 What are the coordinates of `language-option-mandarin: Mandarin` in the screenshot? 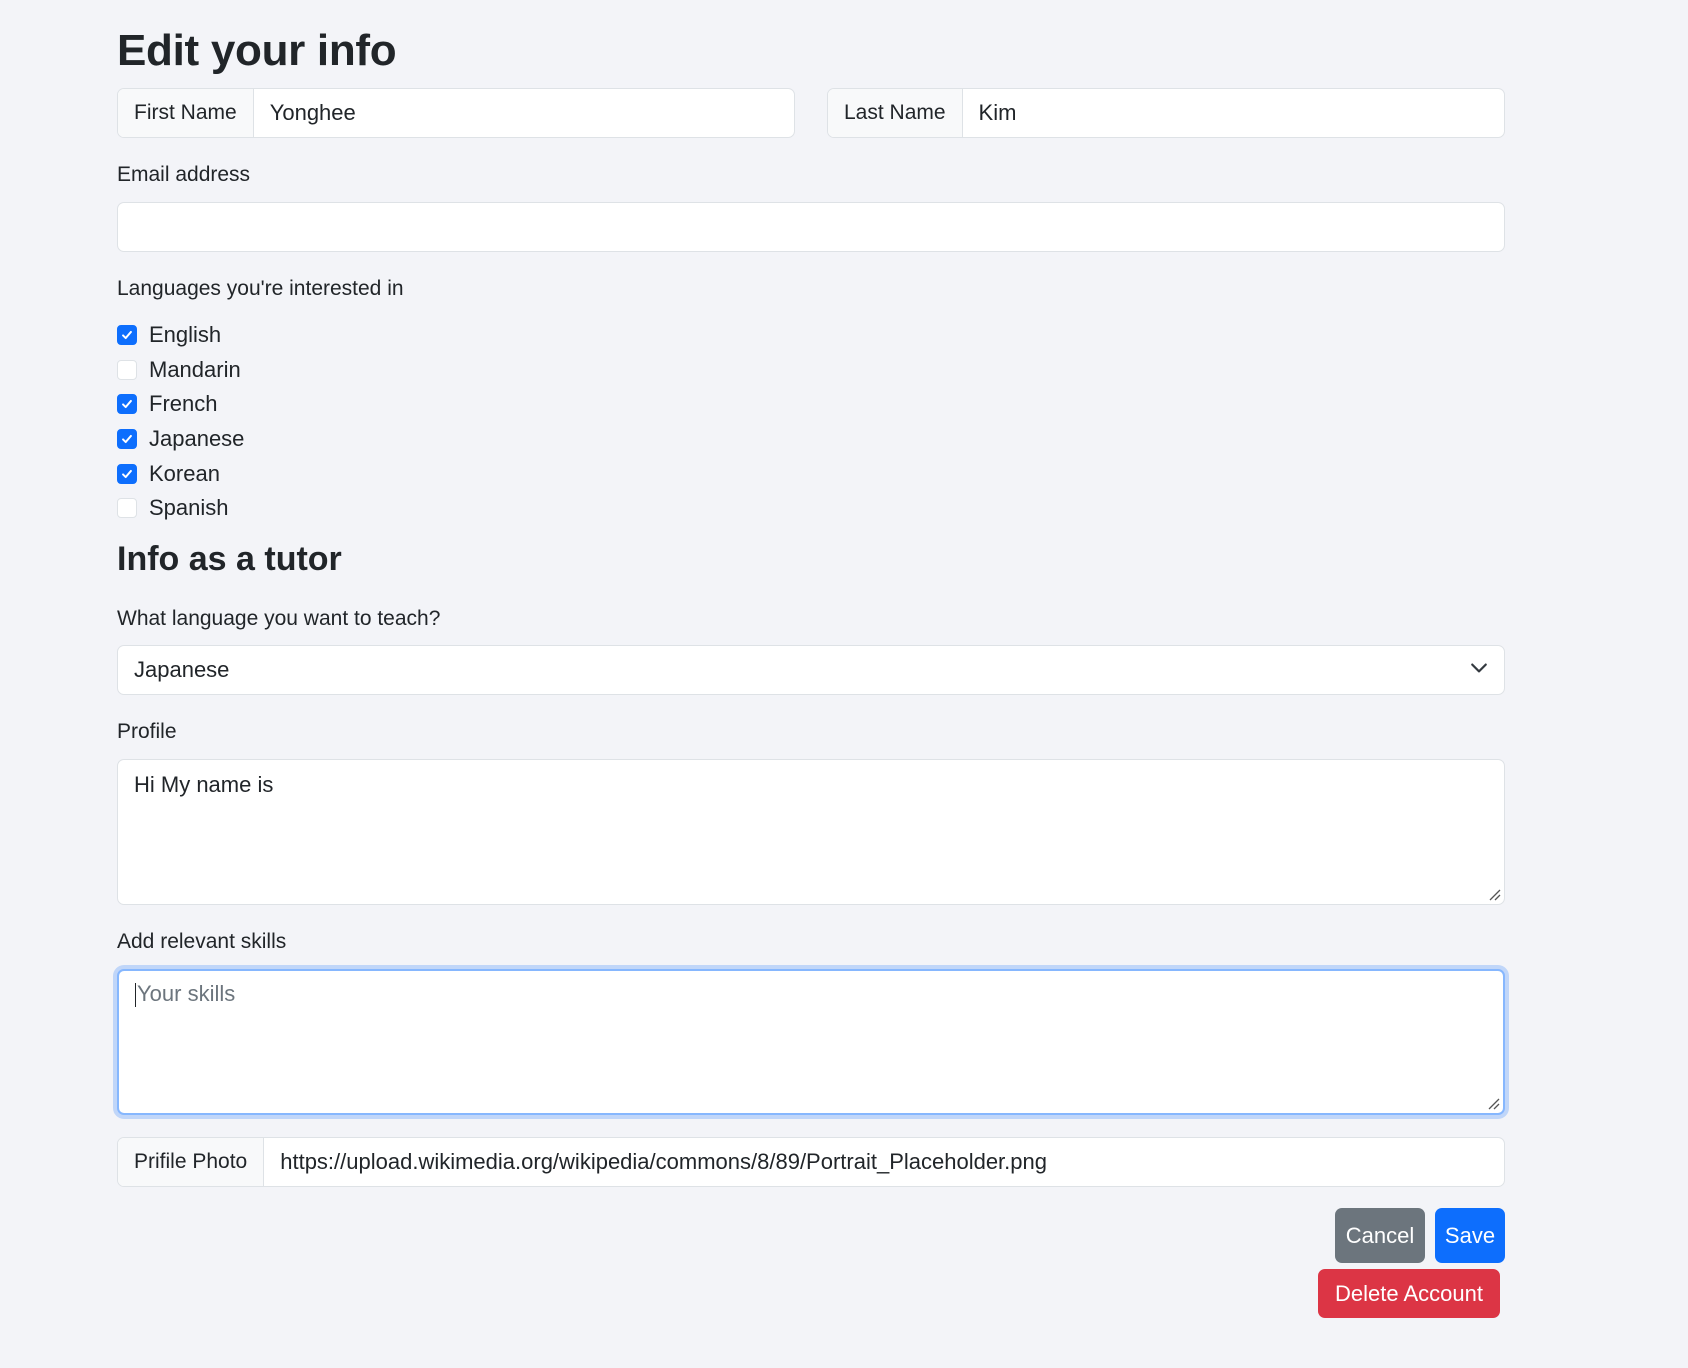 It's located at (180, 370).